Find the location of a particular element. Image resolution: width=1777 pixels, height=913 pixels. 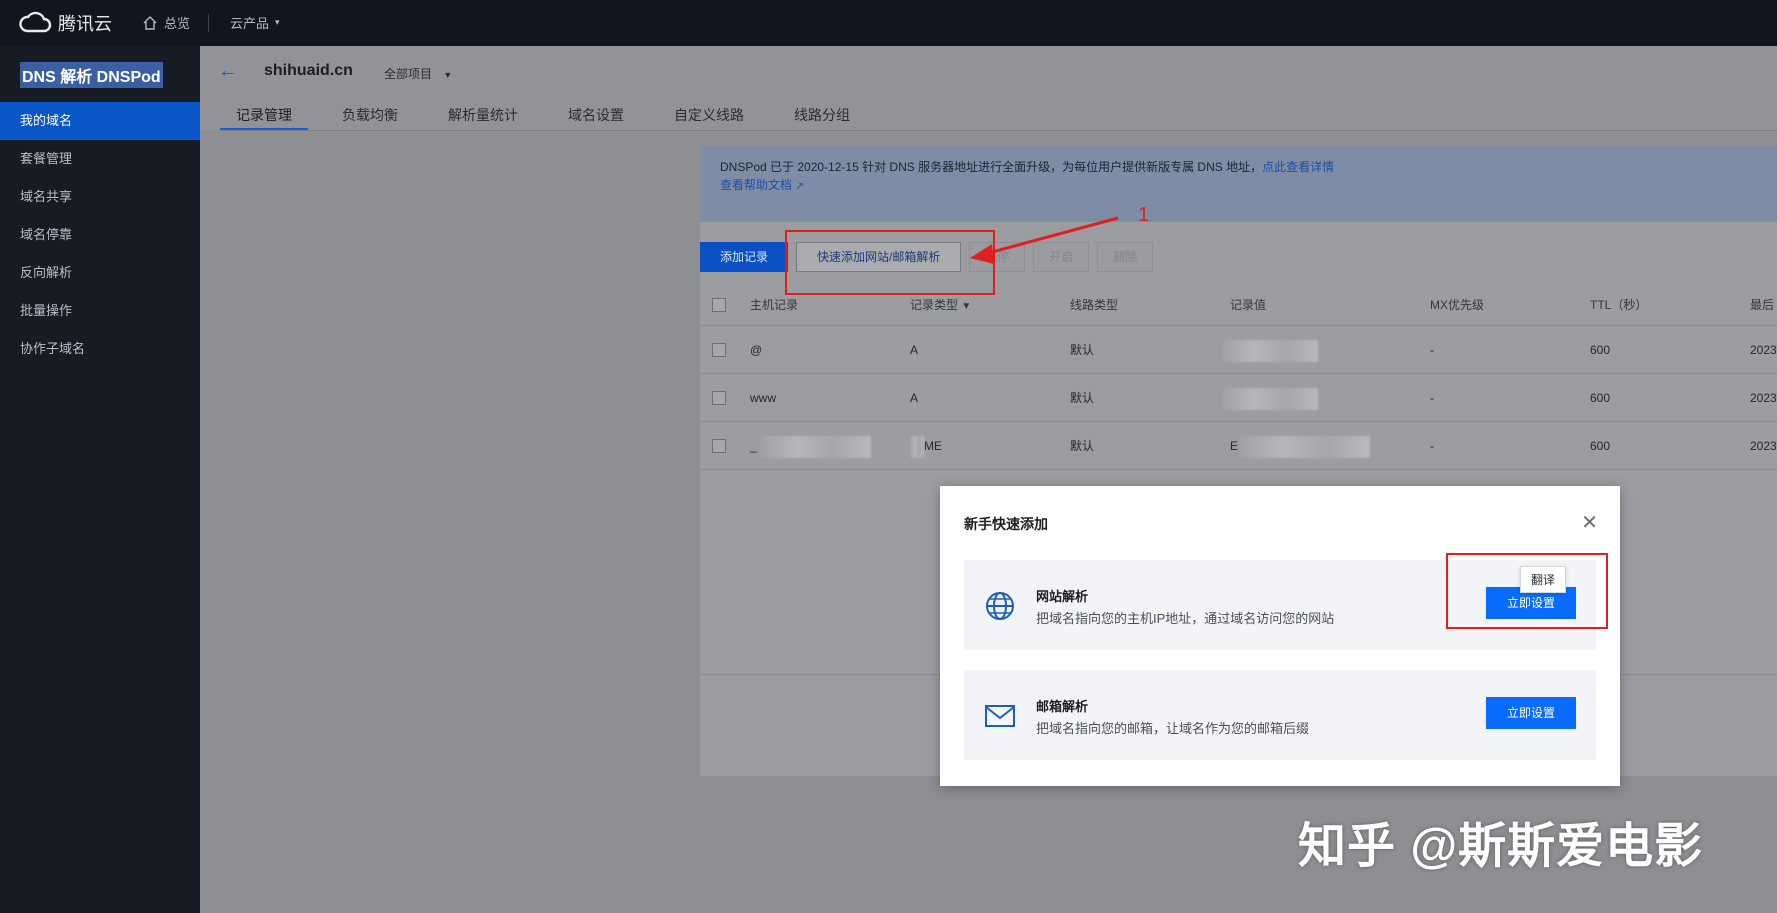

dialog-title: 新手快速添加 is located at coordinates (1006, 524).